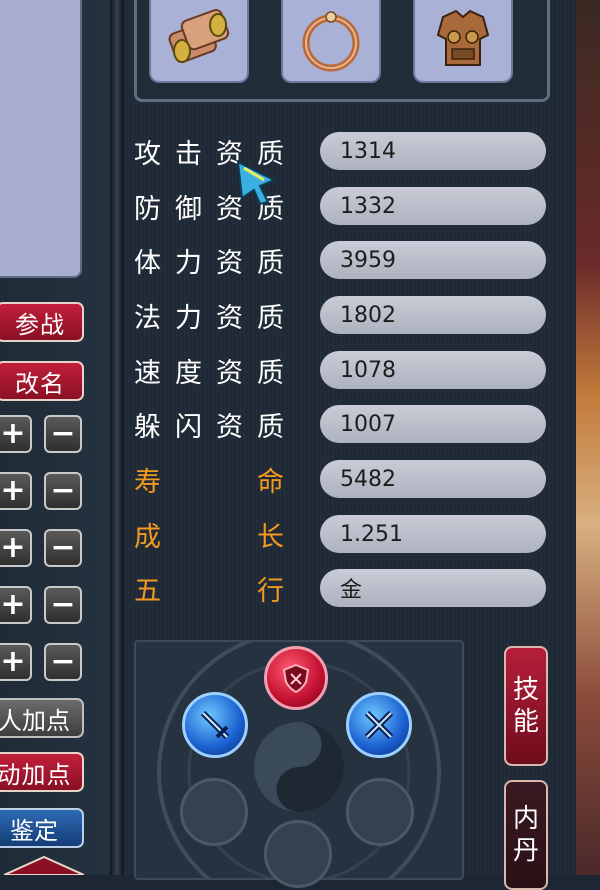 This screenshot has width=600, height=890. What do you see at coordinates (209, 424) in the screenshot?
I see `attribute-label: 躲闪资质` at bounding box center [209, 424].